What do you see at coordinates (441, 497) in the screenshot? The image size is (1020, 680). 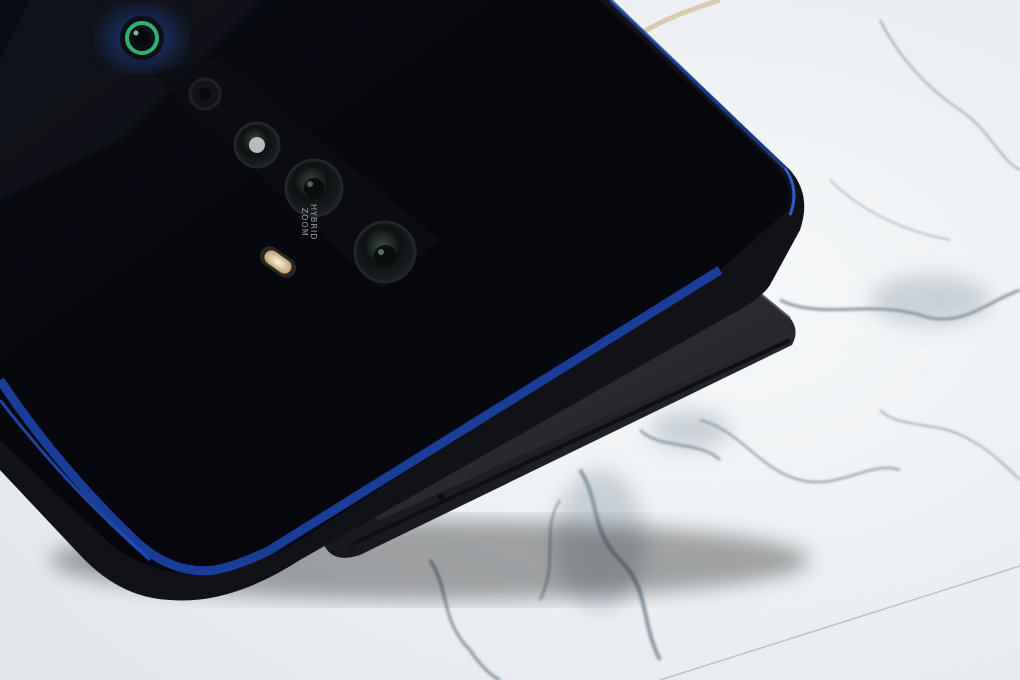 I see `popup-microphone-hole` at bounding box center [441, 497].